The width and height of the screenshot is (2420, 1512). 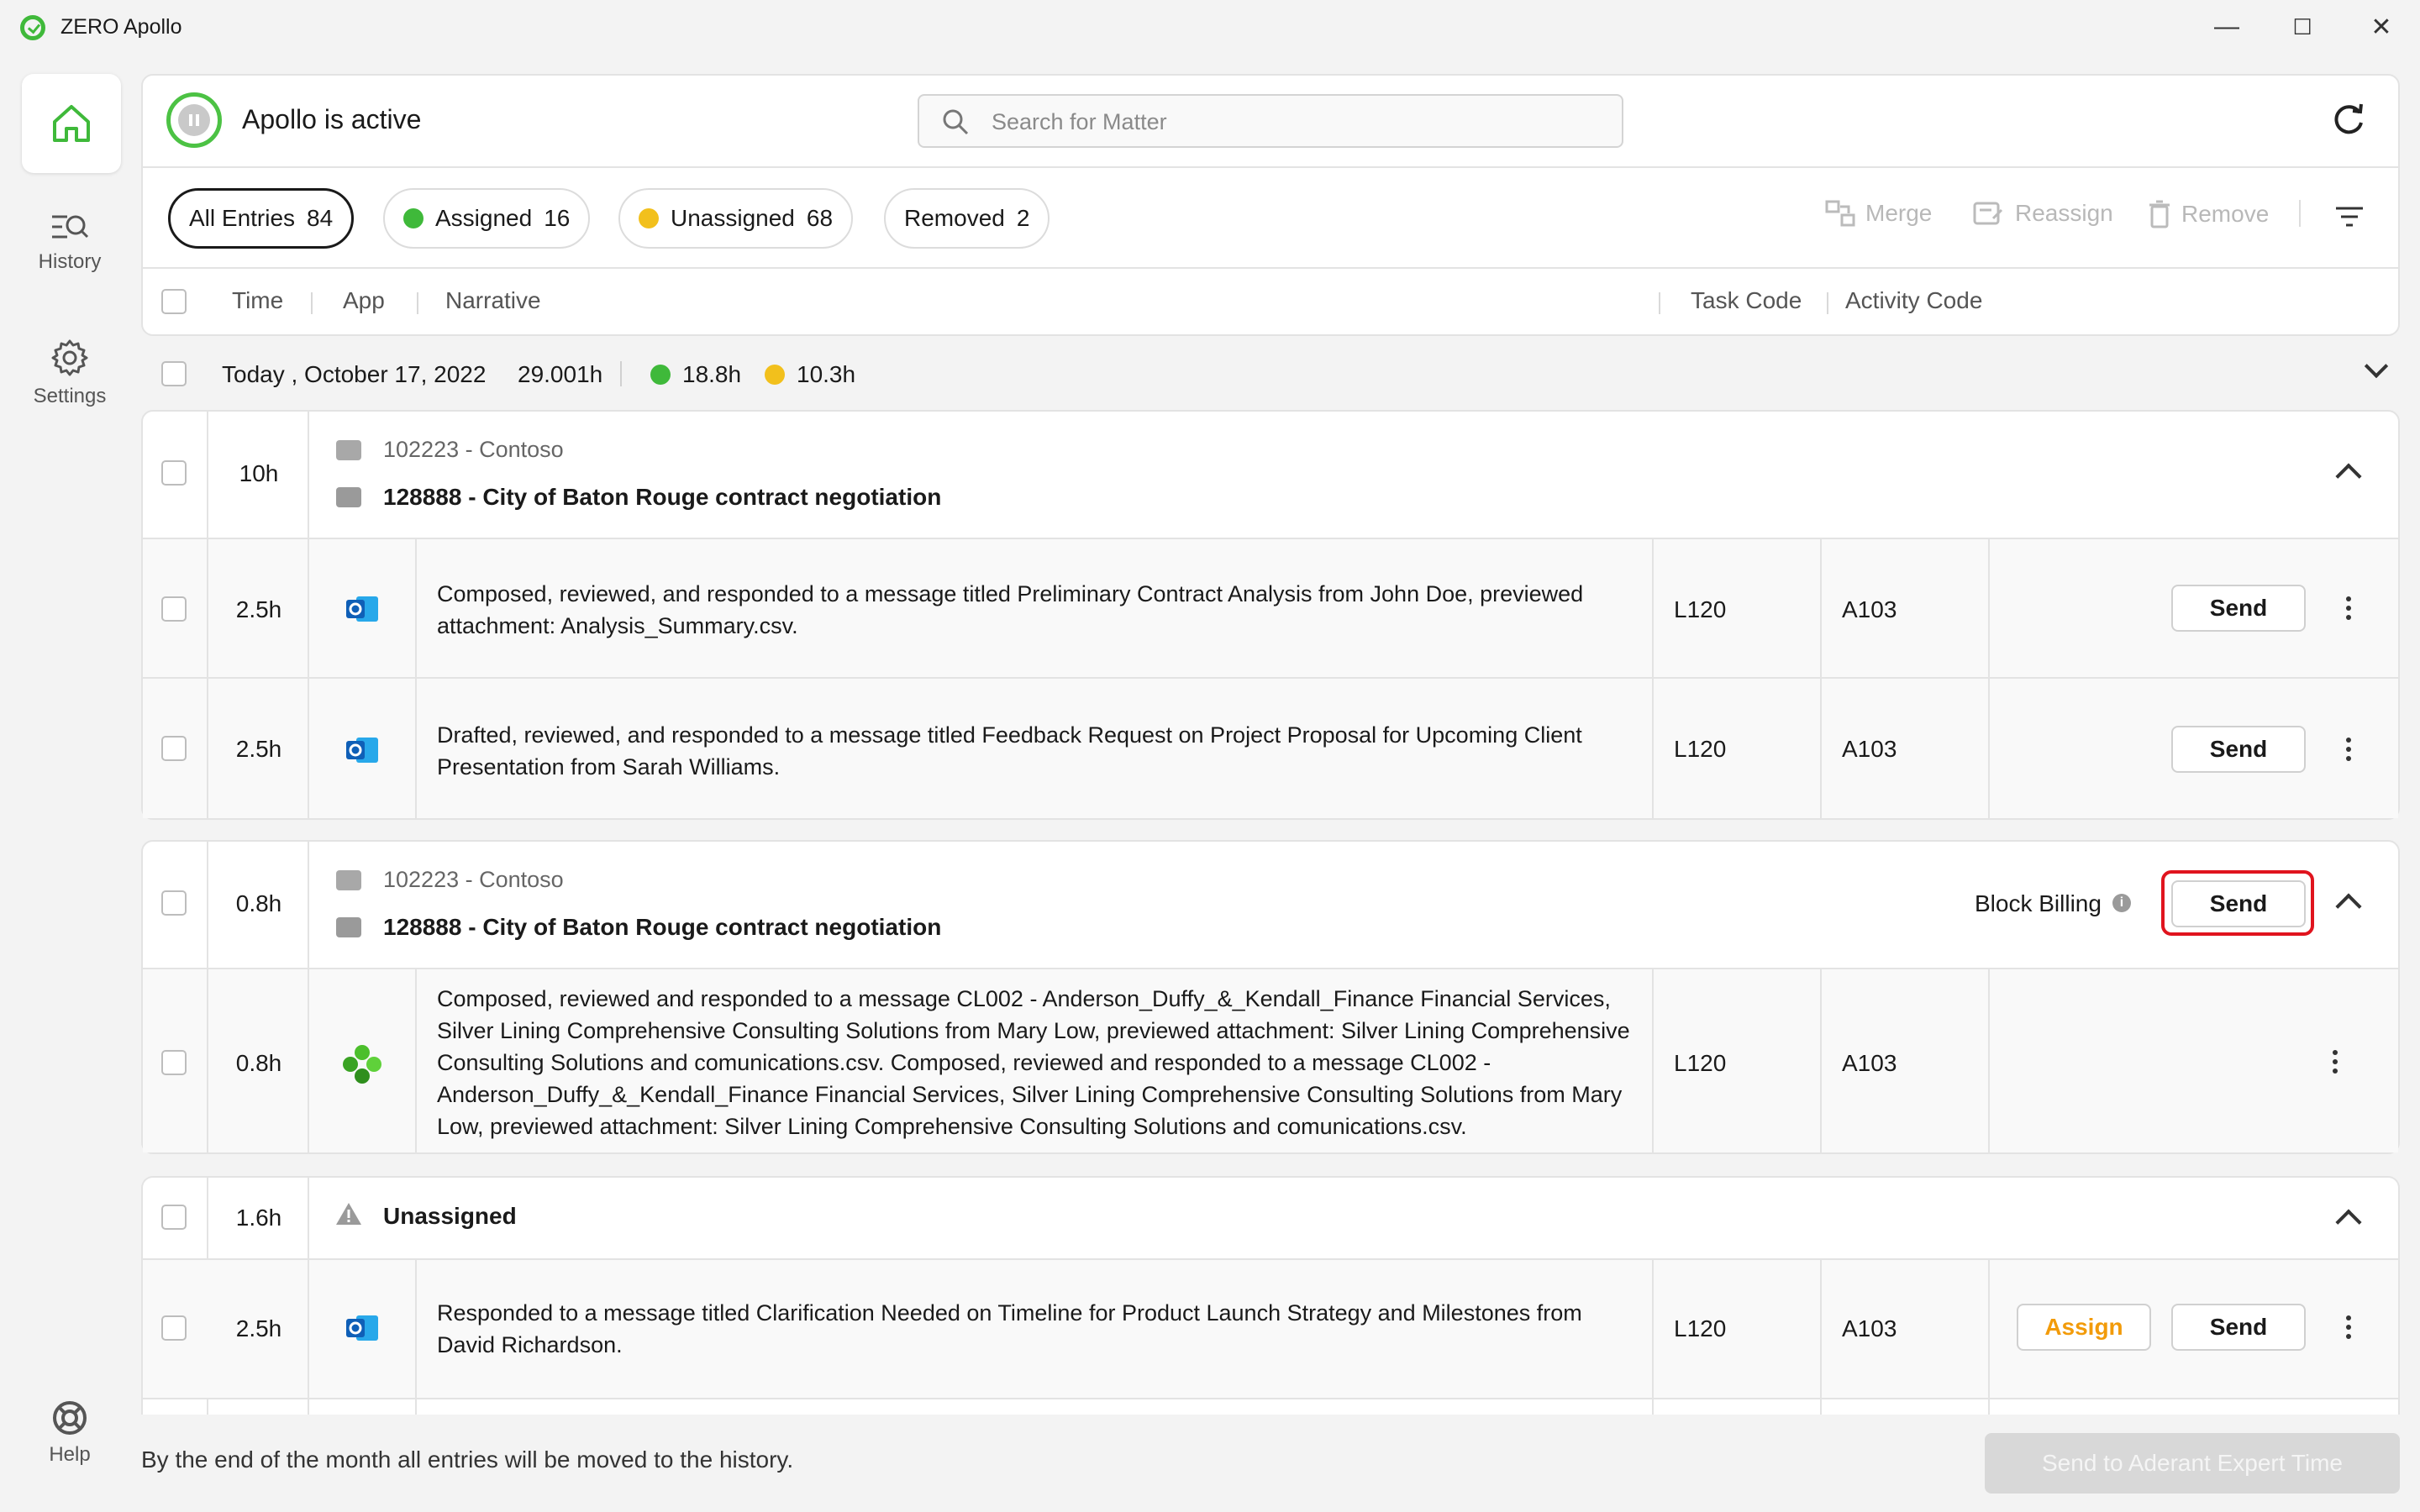 What do you see at coordinates (354, 374) in the screenshot?
I see `day-label: Today , October 17, 2022` at bounding box center [354, 374].